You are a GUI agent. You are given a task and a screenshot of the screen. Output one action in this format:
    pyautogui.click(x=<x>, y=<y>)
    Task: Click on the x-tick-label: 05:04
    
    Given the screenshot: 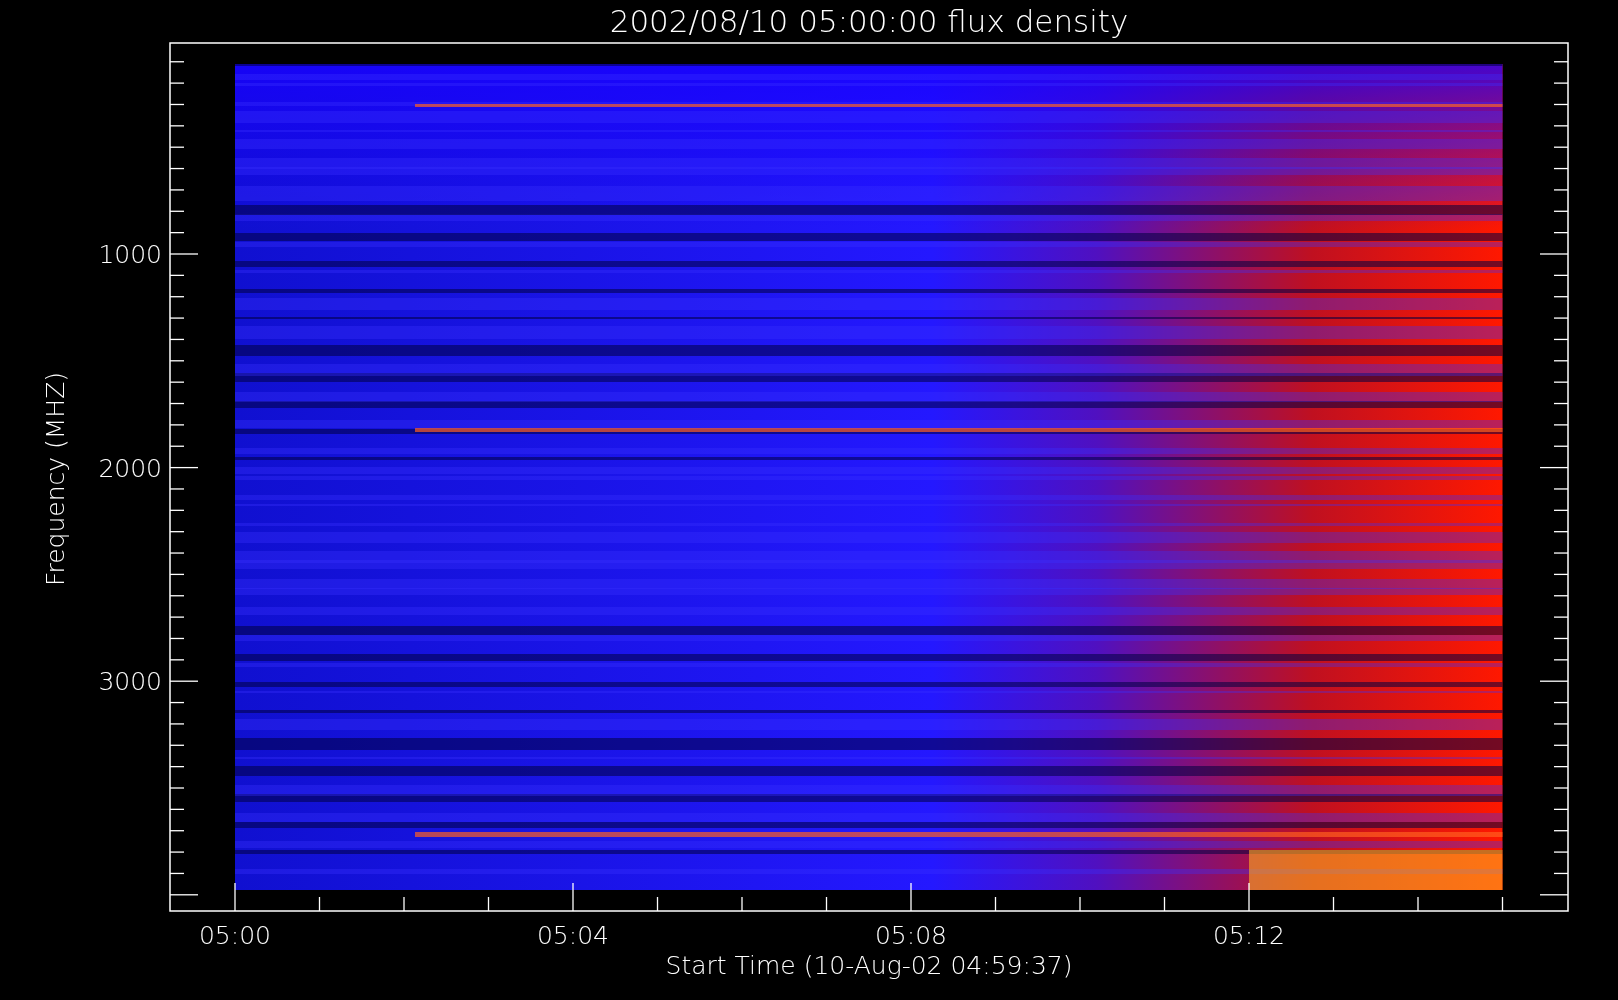 What is the action you would take?
    pyautogui.click(x=573, y=935)
    